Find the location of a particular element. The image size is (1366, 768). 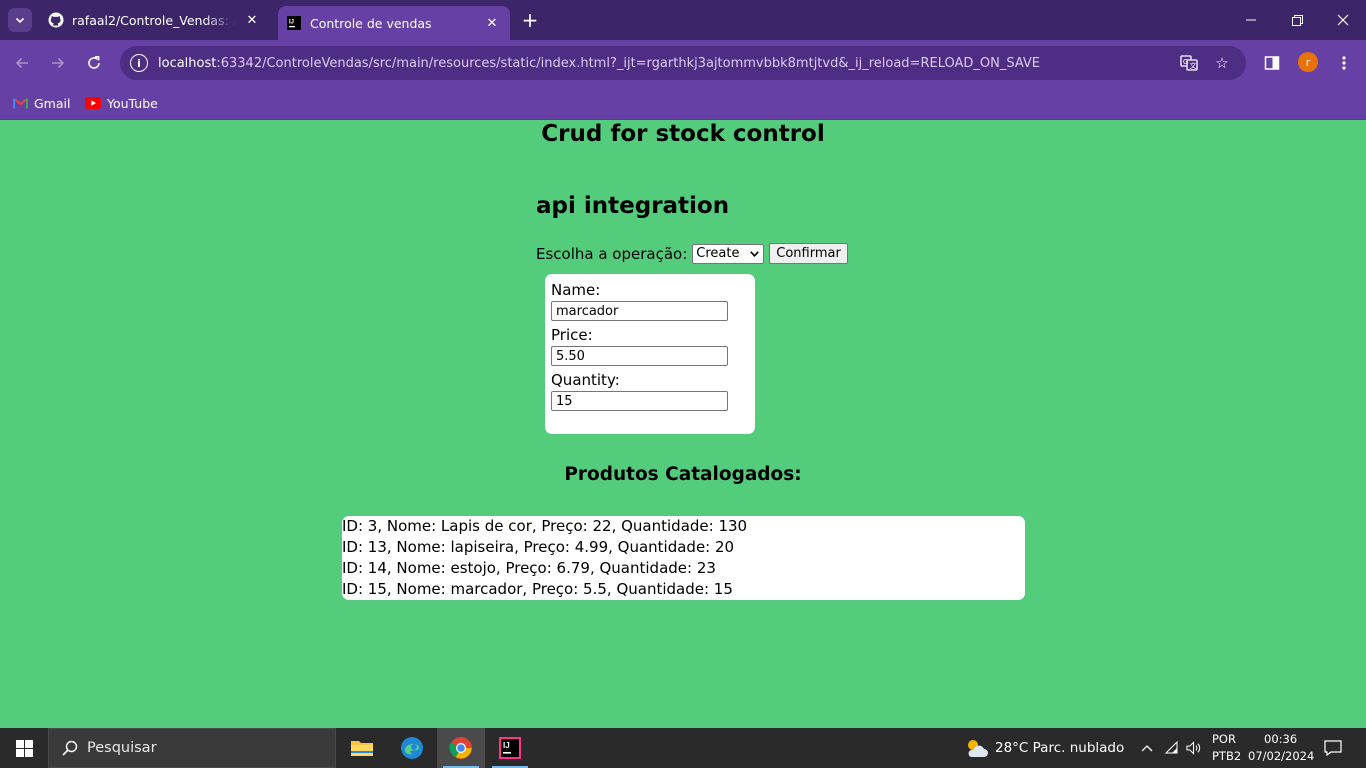

chrome-button is located at coordinates (461, 748).